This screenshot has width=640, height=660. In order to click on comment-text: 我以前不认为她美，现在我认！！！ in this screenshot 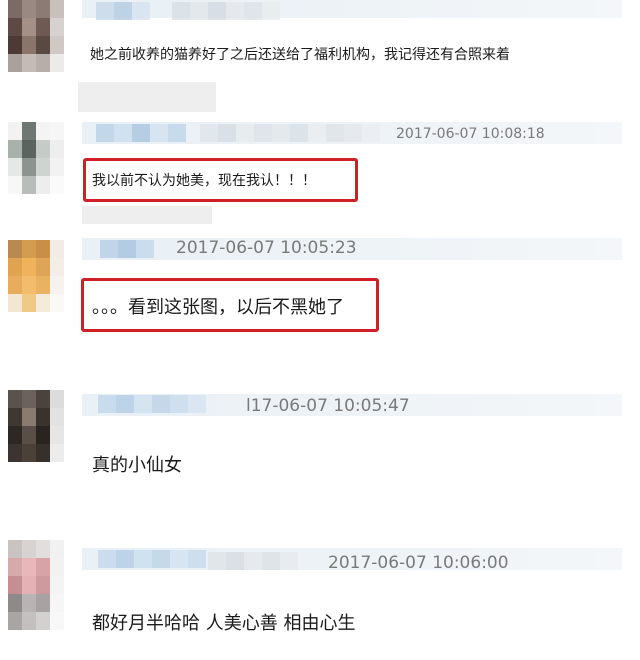, I will do `click(204, 181)`.